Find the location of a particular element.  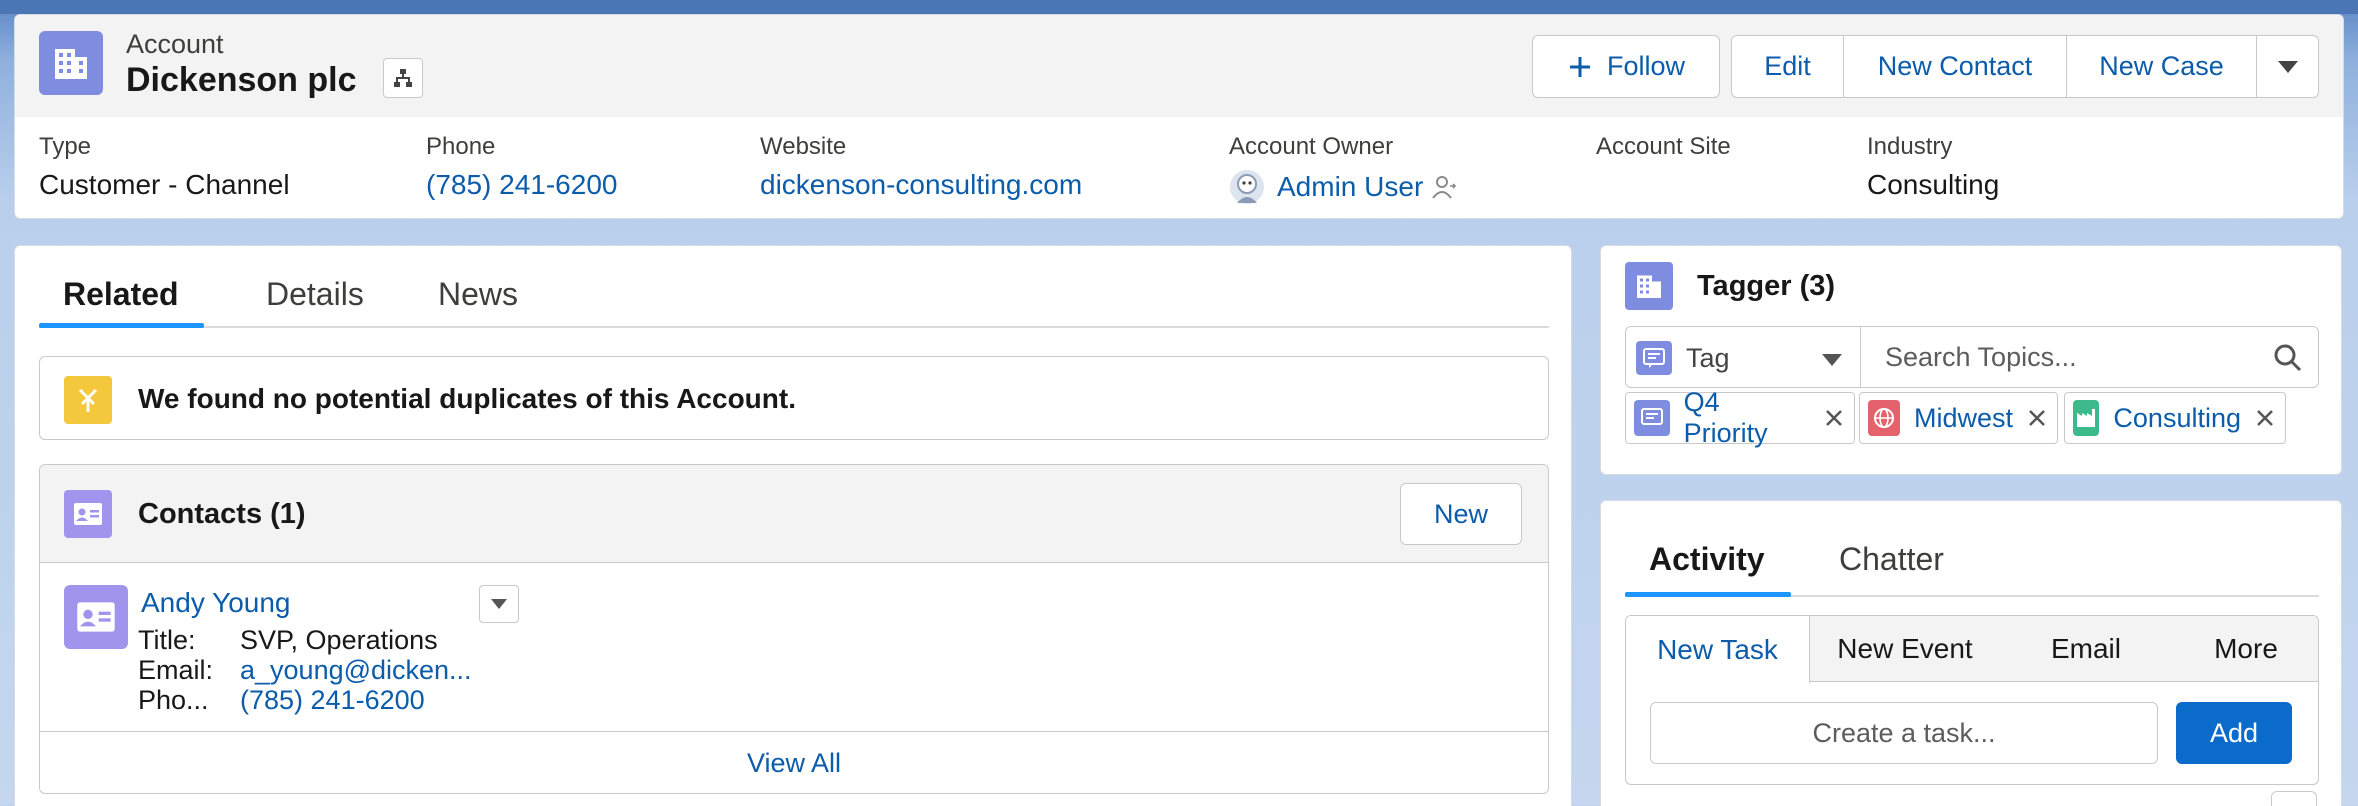

field-account-site: Account Site is located at coordinates (1663, 151).